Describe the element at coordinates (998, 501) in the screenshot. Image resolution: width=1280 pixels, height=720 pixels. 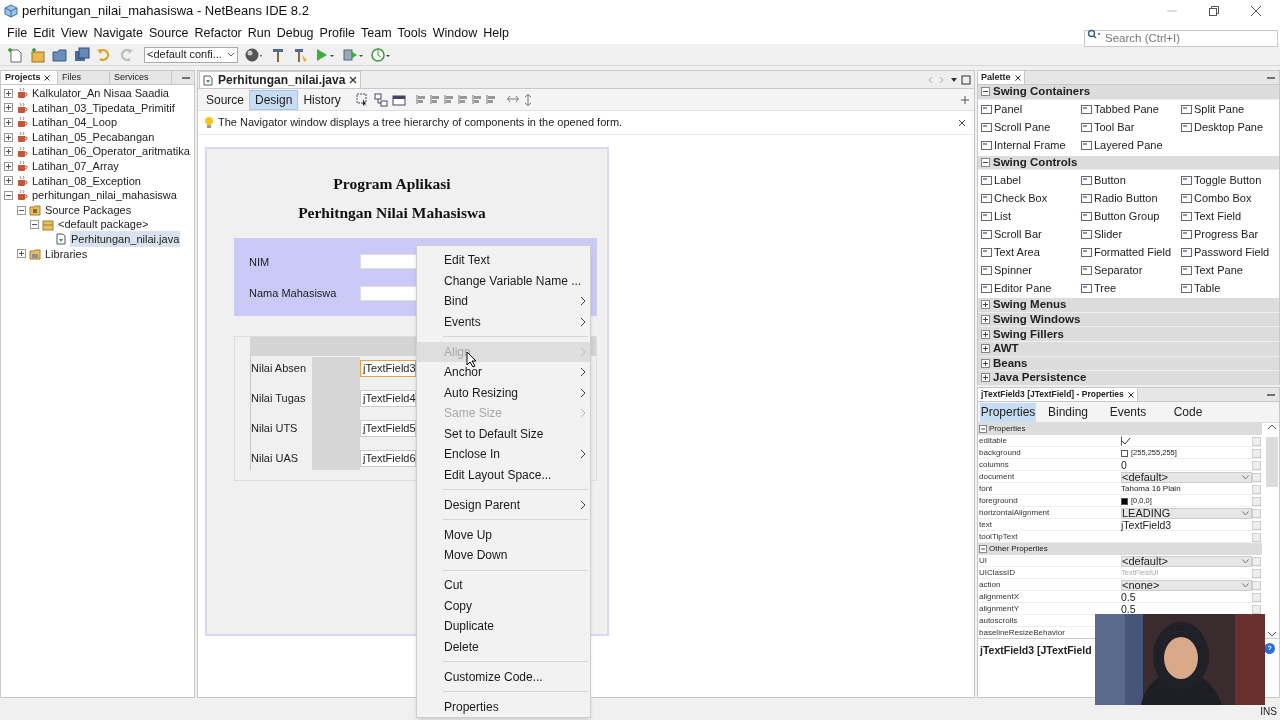
I see `property-name: foreground` at that location.